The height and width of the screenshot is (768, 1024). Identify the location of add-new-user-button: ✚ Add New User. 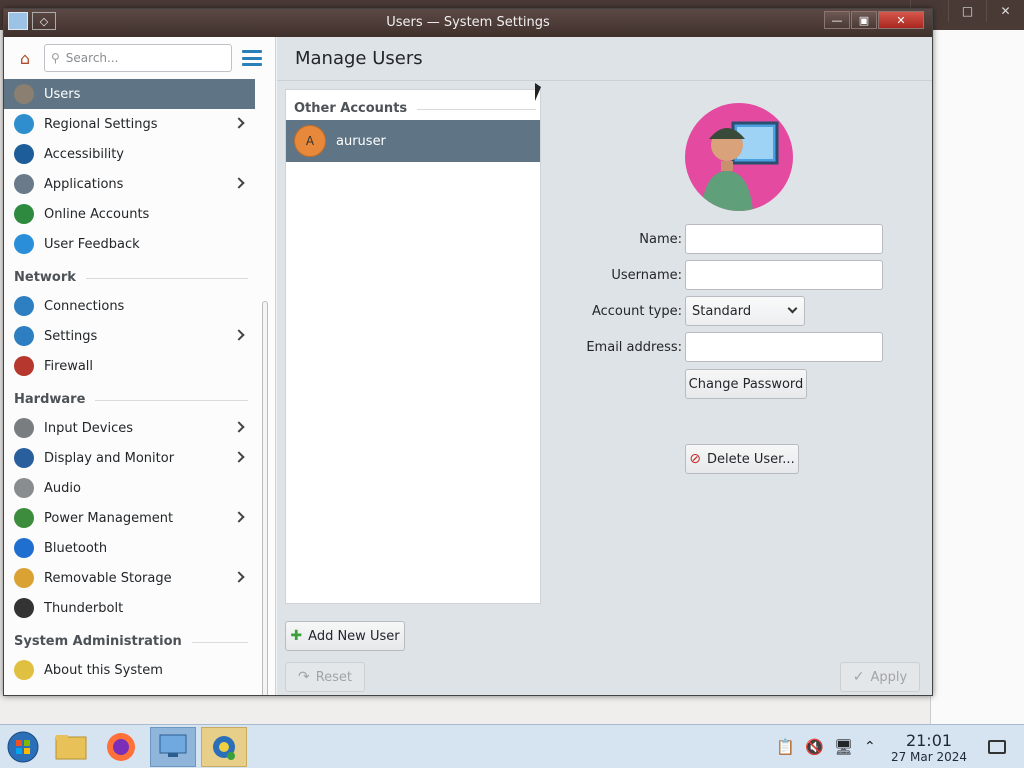
(345, 636).